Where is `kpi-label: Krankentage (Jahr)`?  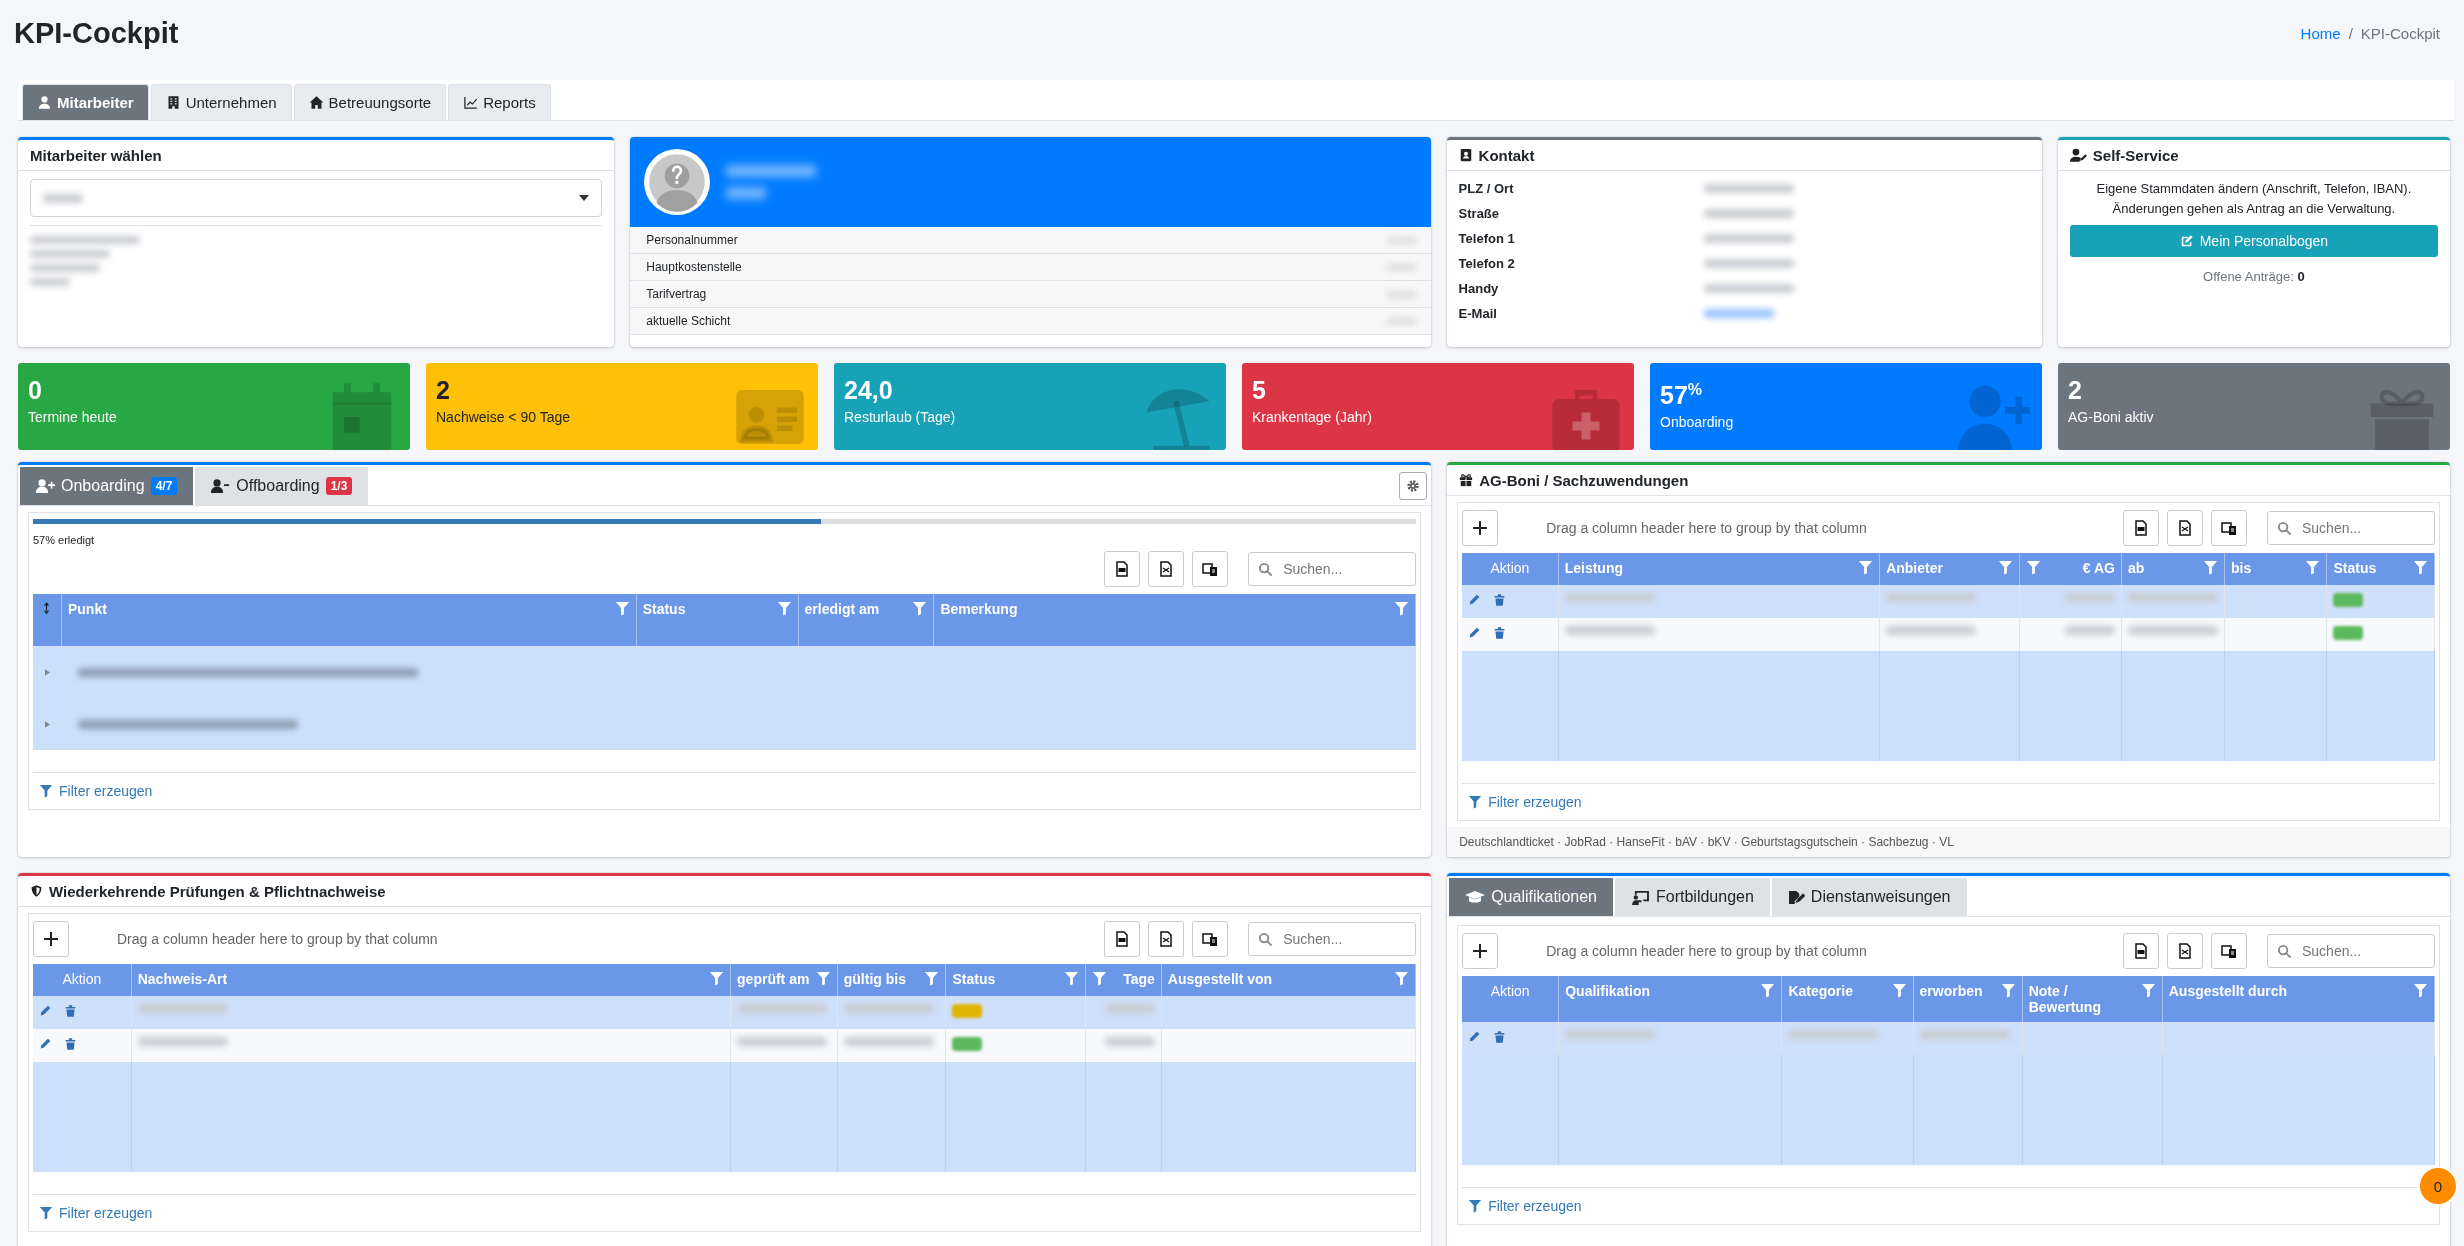 kpi-label: Krankentage (Jahr) is located at coordinates (1312, 417).